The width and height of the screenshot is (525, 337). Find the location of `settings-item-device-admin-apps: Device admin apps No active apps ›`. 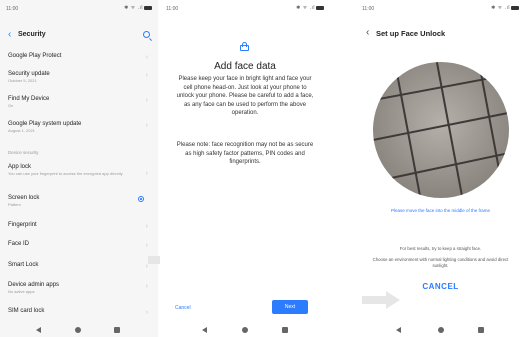

settings-item-device-admin-apps: Device admin apps No active apps › is located at coordinates (79, 288).